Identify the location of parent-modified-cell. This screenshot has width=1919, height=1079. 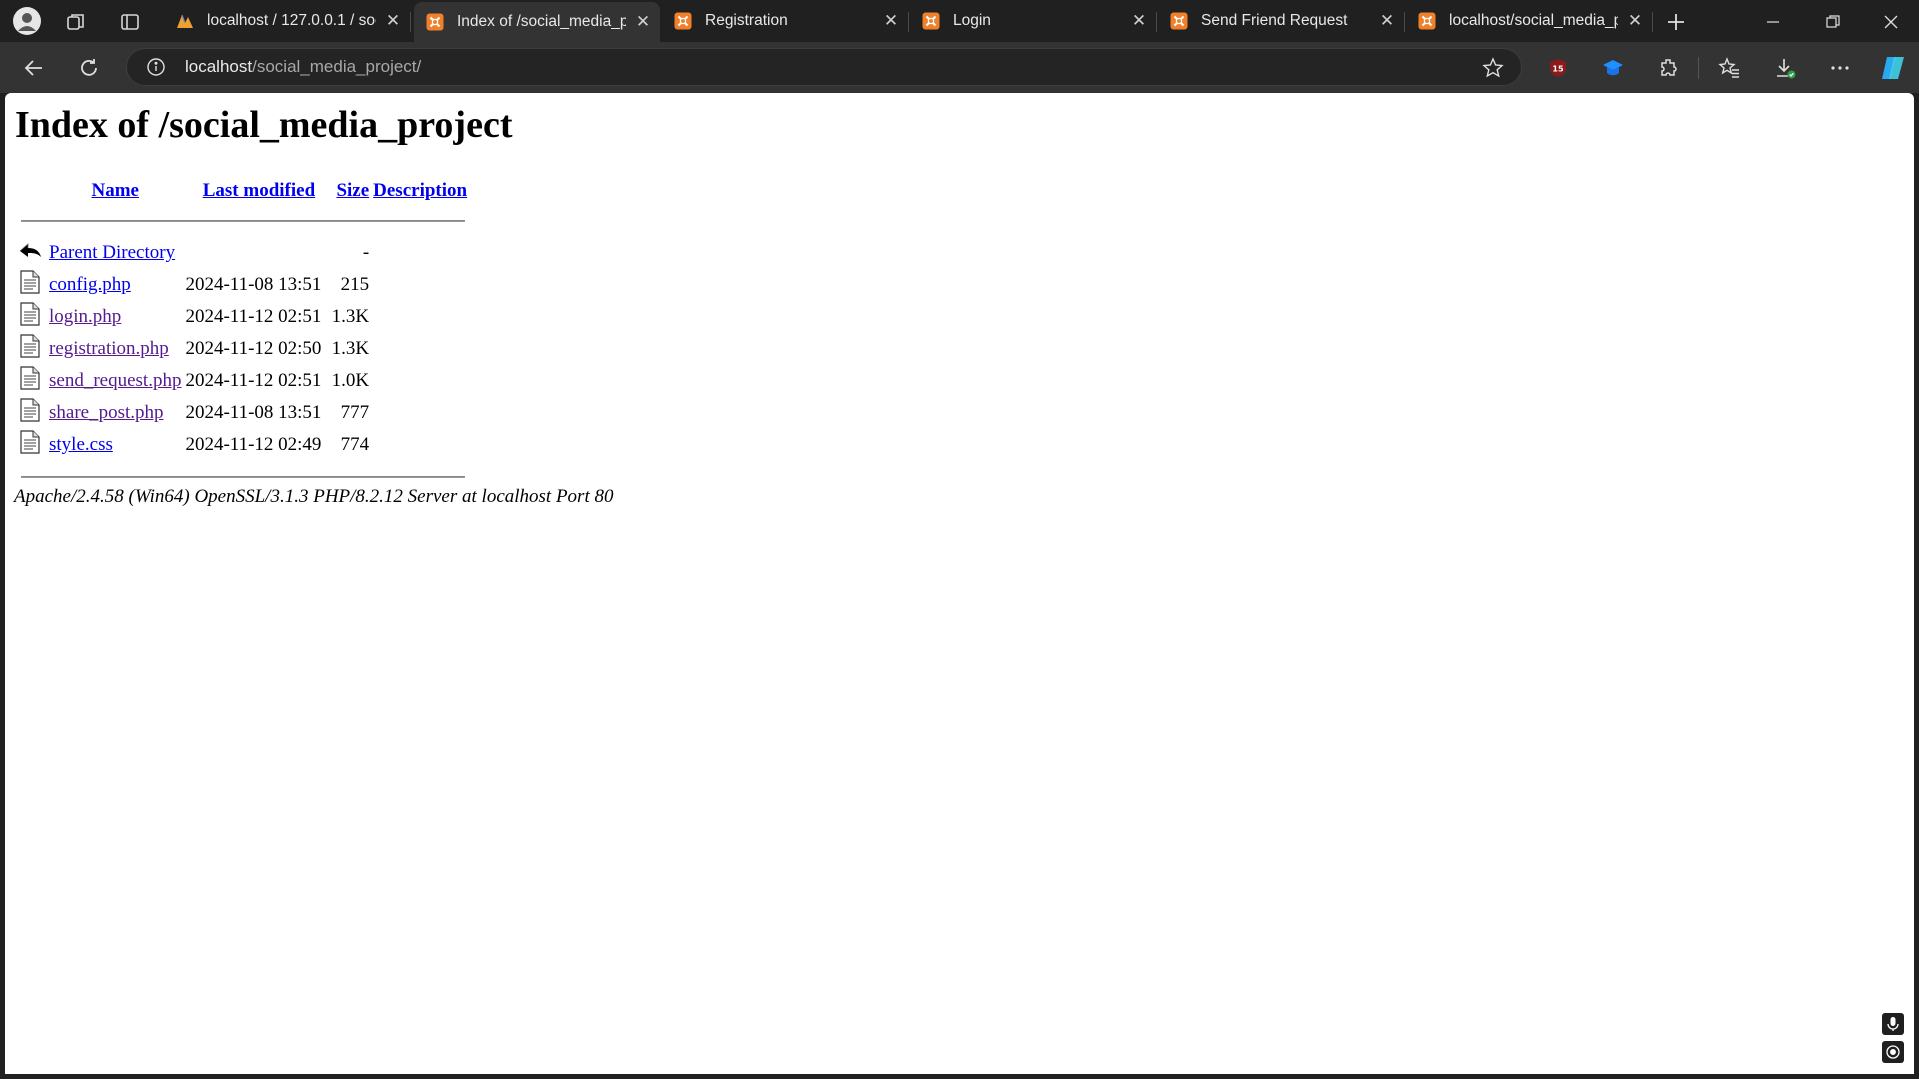
(253, 253).